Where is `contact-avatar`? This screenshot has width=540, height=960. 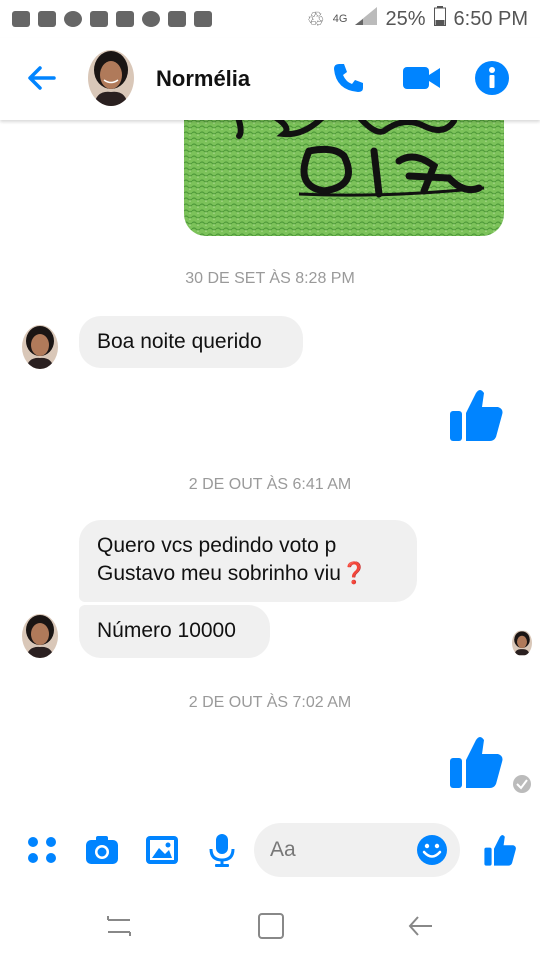 contact-avatar is located at coordinates (111, 78).